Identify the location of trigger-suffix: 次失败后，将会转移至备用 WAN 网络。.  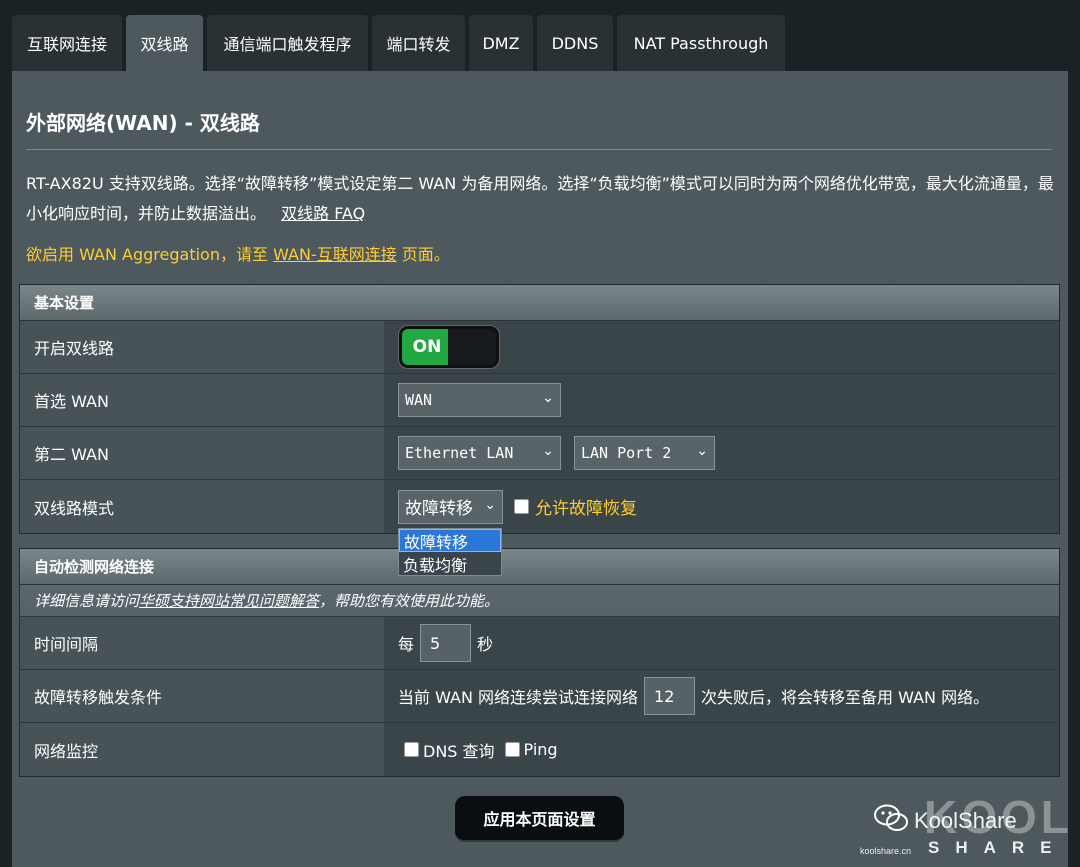
(845, 697).